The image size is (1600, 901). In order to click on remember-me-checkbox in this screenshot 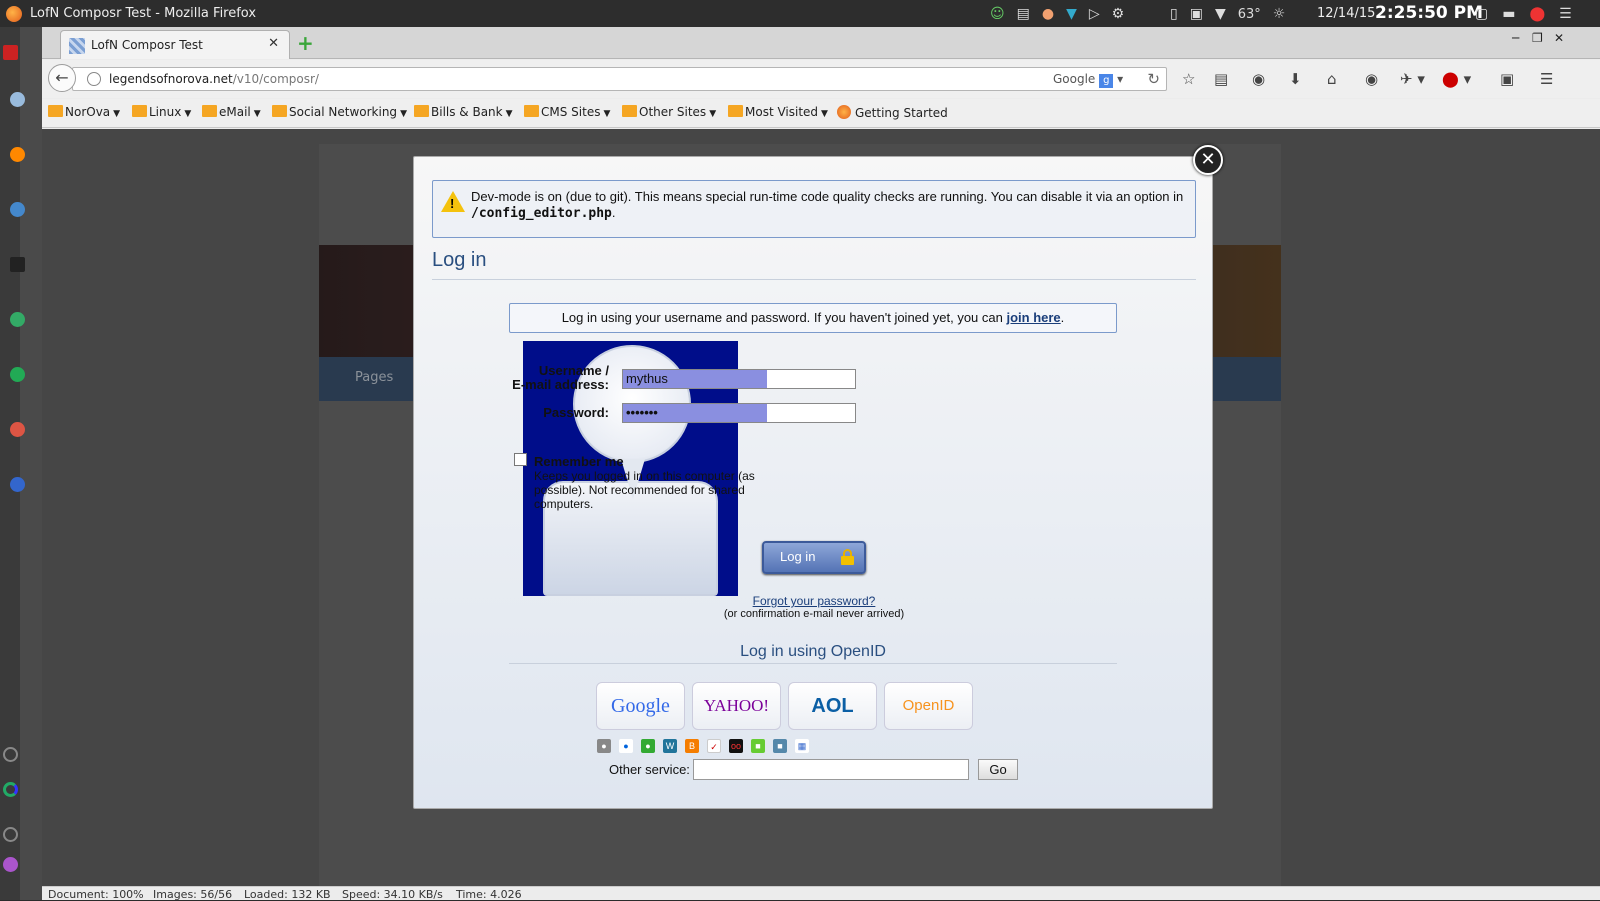, I will do `click(520, 459)`.